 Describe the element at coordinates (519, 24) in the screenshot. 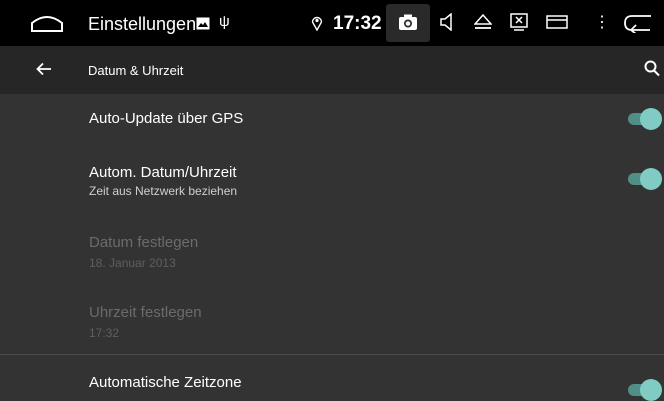

I see `screen-x-icon` at that location.